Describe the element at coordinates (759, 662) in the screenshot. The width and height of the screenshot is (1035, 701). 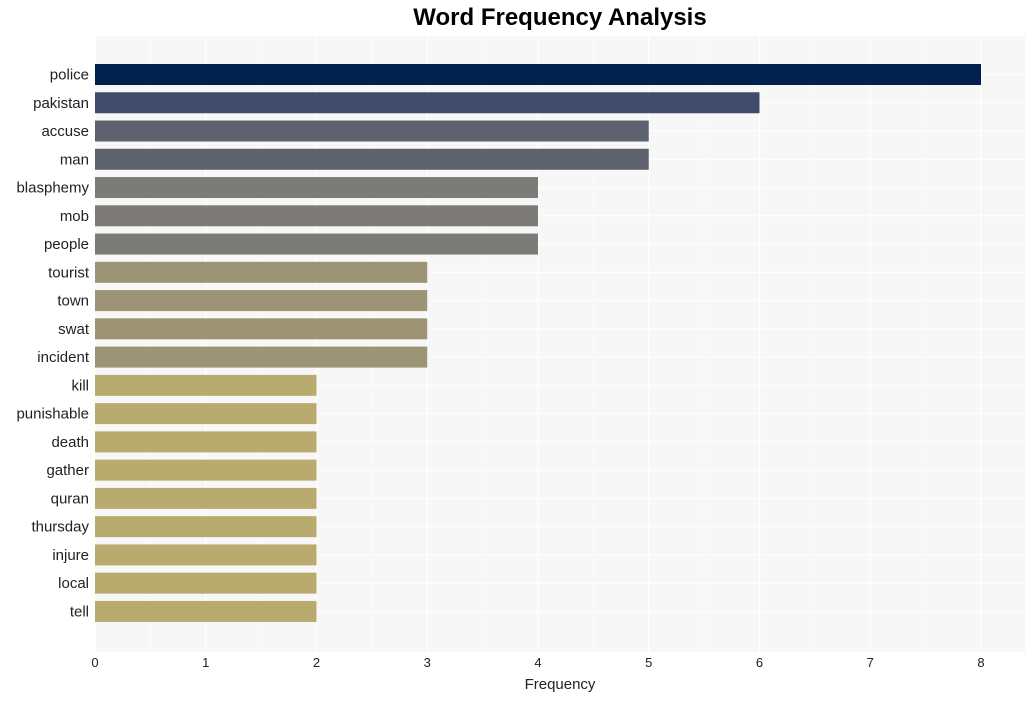
I see `x-tick-label: 6` at that location.